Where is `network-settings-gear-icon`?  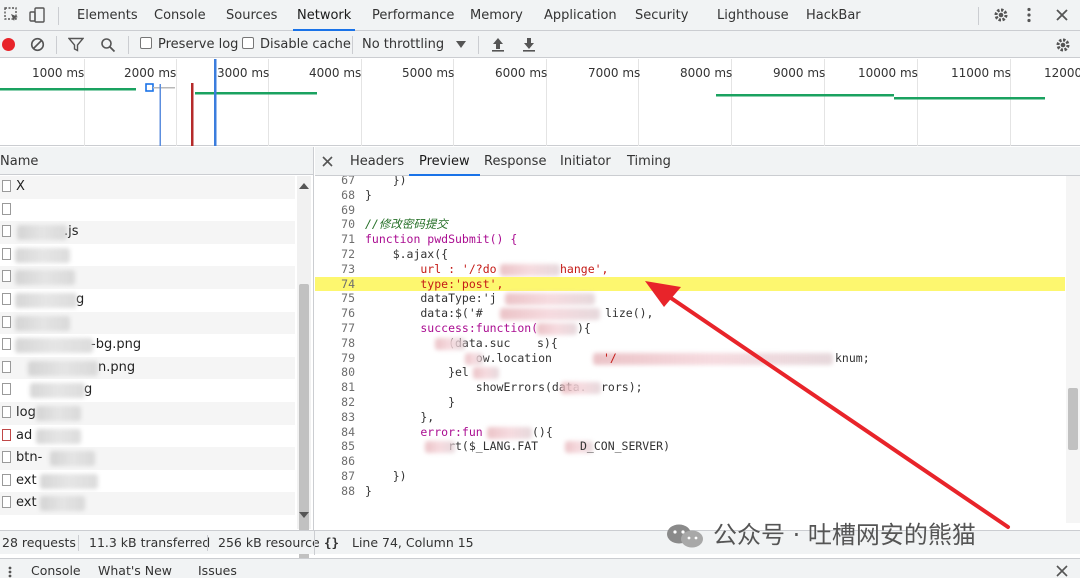 network-settings-gear-icon is located at coordinates (1063, 45).